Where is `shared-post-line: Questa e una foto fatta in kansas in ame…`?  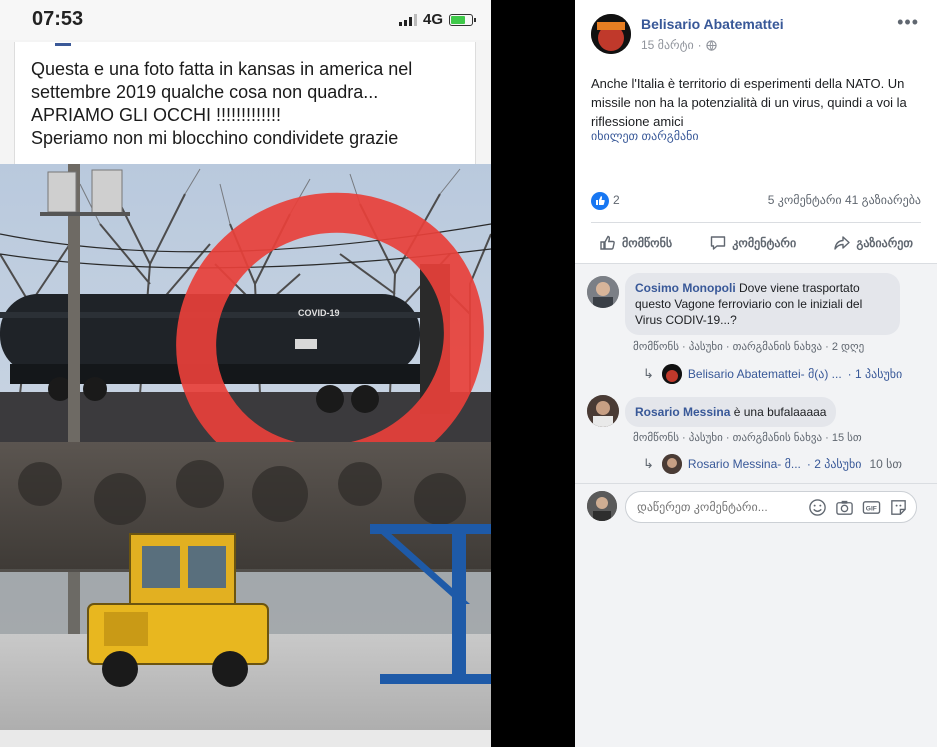
shared-post-line: Questa e una foto fatta in kansas in ame… is located at coordinates (222, 69).